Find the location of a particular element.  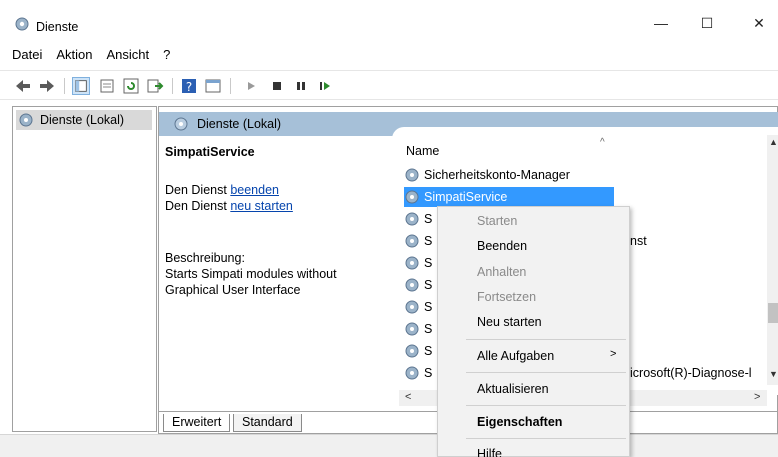

description-line-1: Starts Simpati modules without is located at coordinates (251, 274).